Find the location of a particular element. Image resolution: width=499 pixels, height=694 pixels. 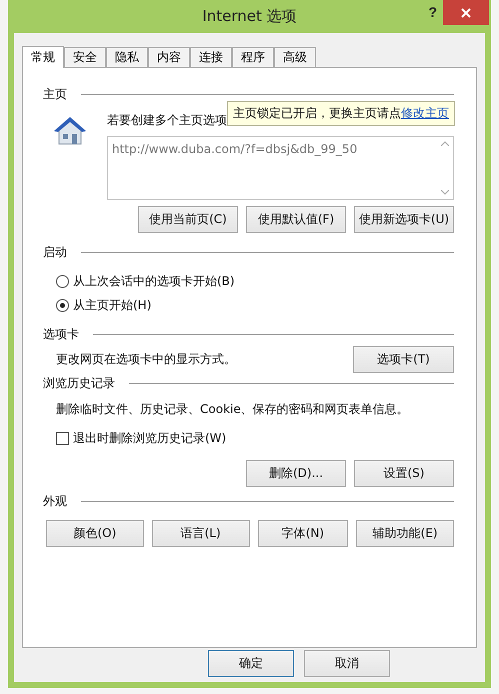

radio-label: 从上次会话中的选项卡开始(B) is located at coordinates (154, 281).